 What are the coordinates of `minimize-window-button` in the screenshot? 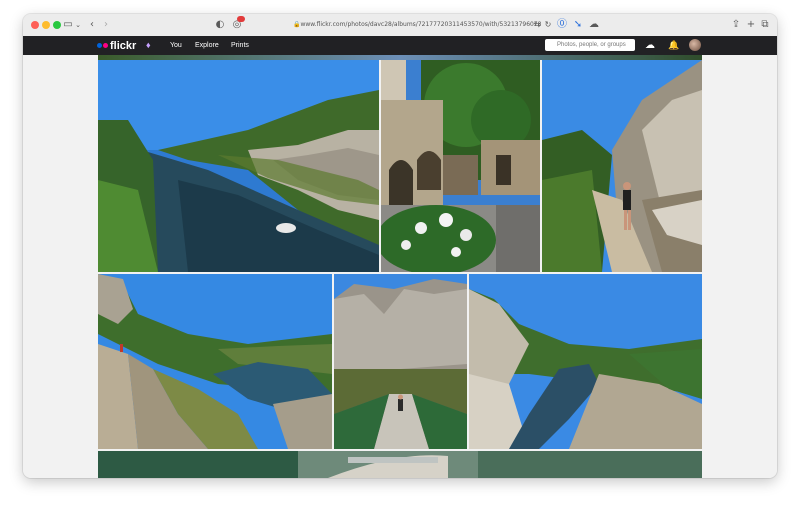 It's located at (46, 25).